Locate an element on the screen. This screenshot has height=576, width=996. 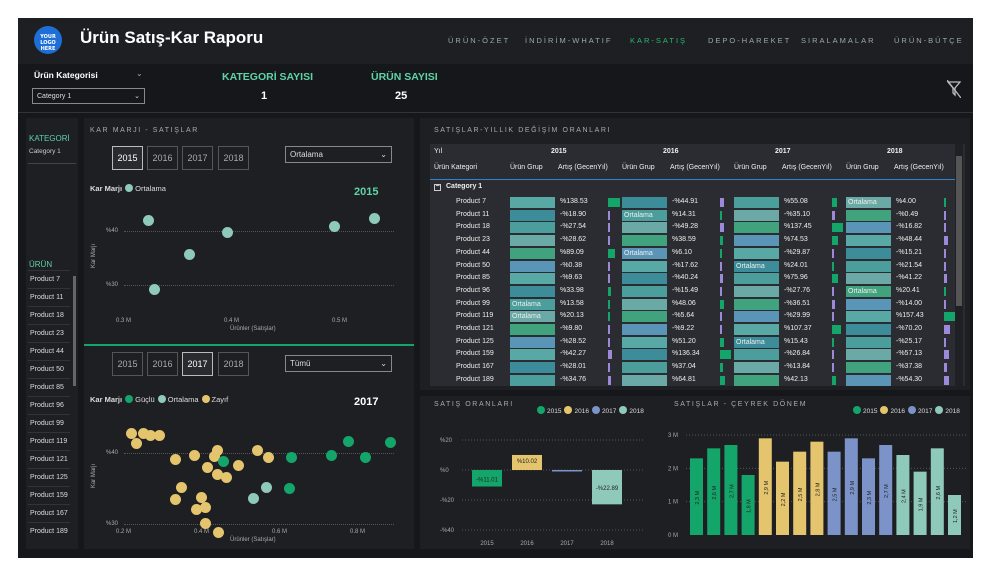
matrix-product: Product 11 is located at coordinates (472, 215).